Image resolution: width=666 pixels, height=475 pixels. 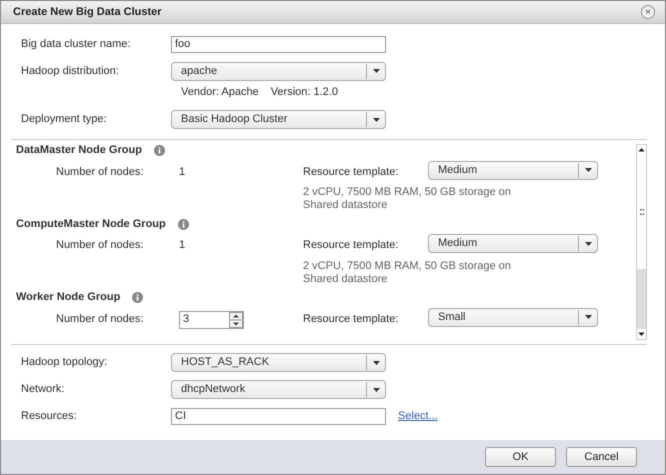 What do you see at coordinates (520, 457) in the screenshot?
I see `dialog-button: OK` at bounding box center [520, 457].